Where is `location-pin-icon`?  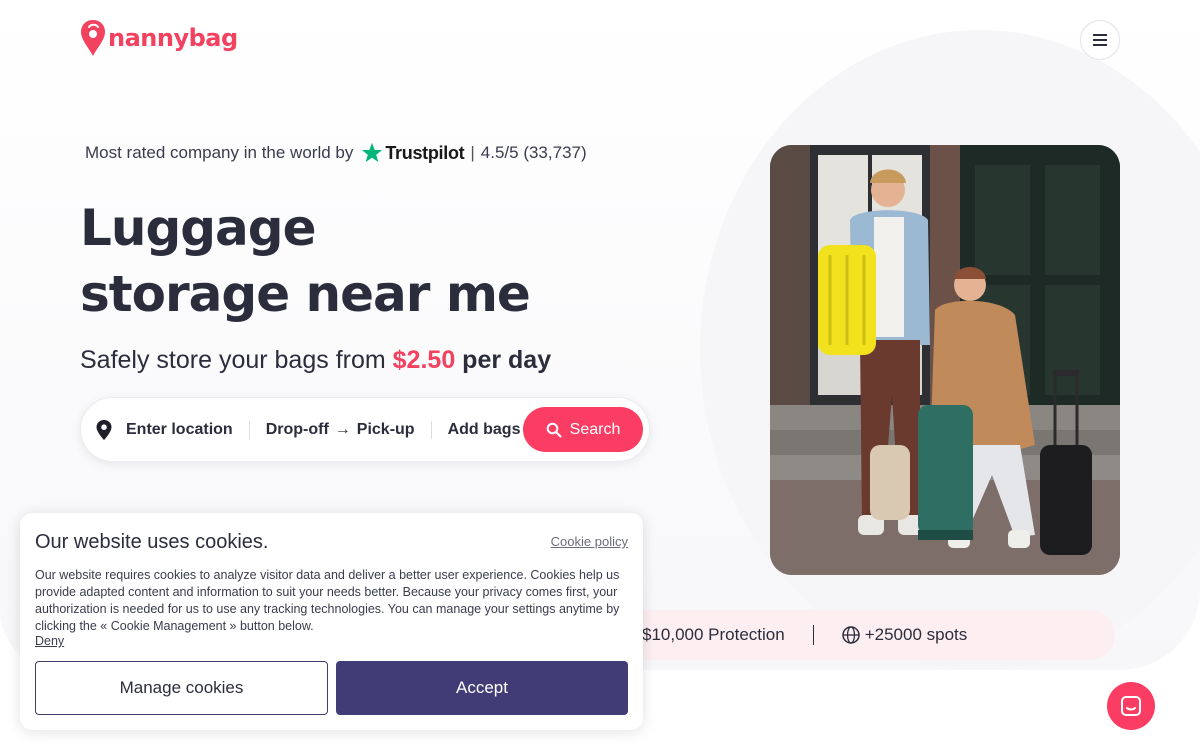
location-pin-icon is located at coordinates (104, 429).